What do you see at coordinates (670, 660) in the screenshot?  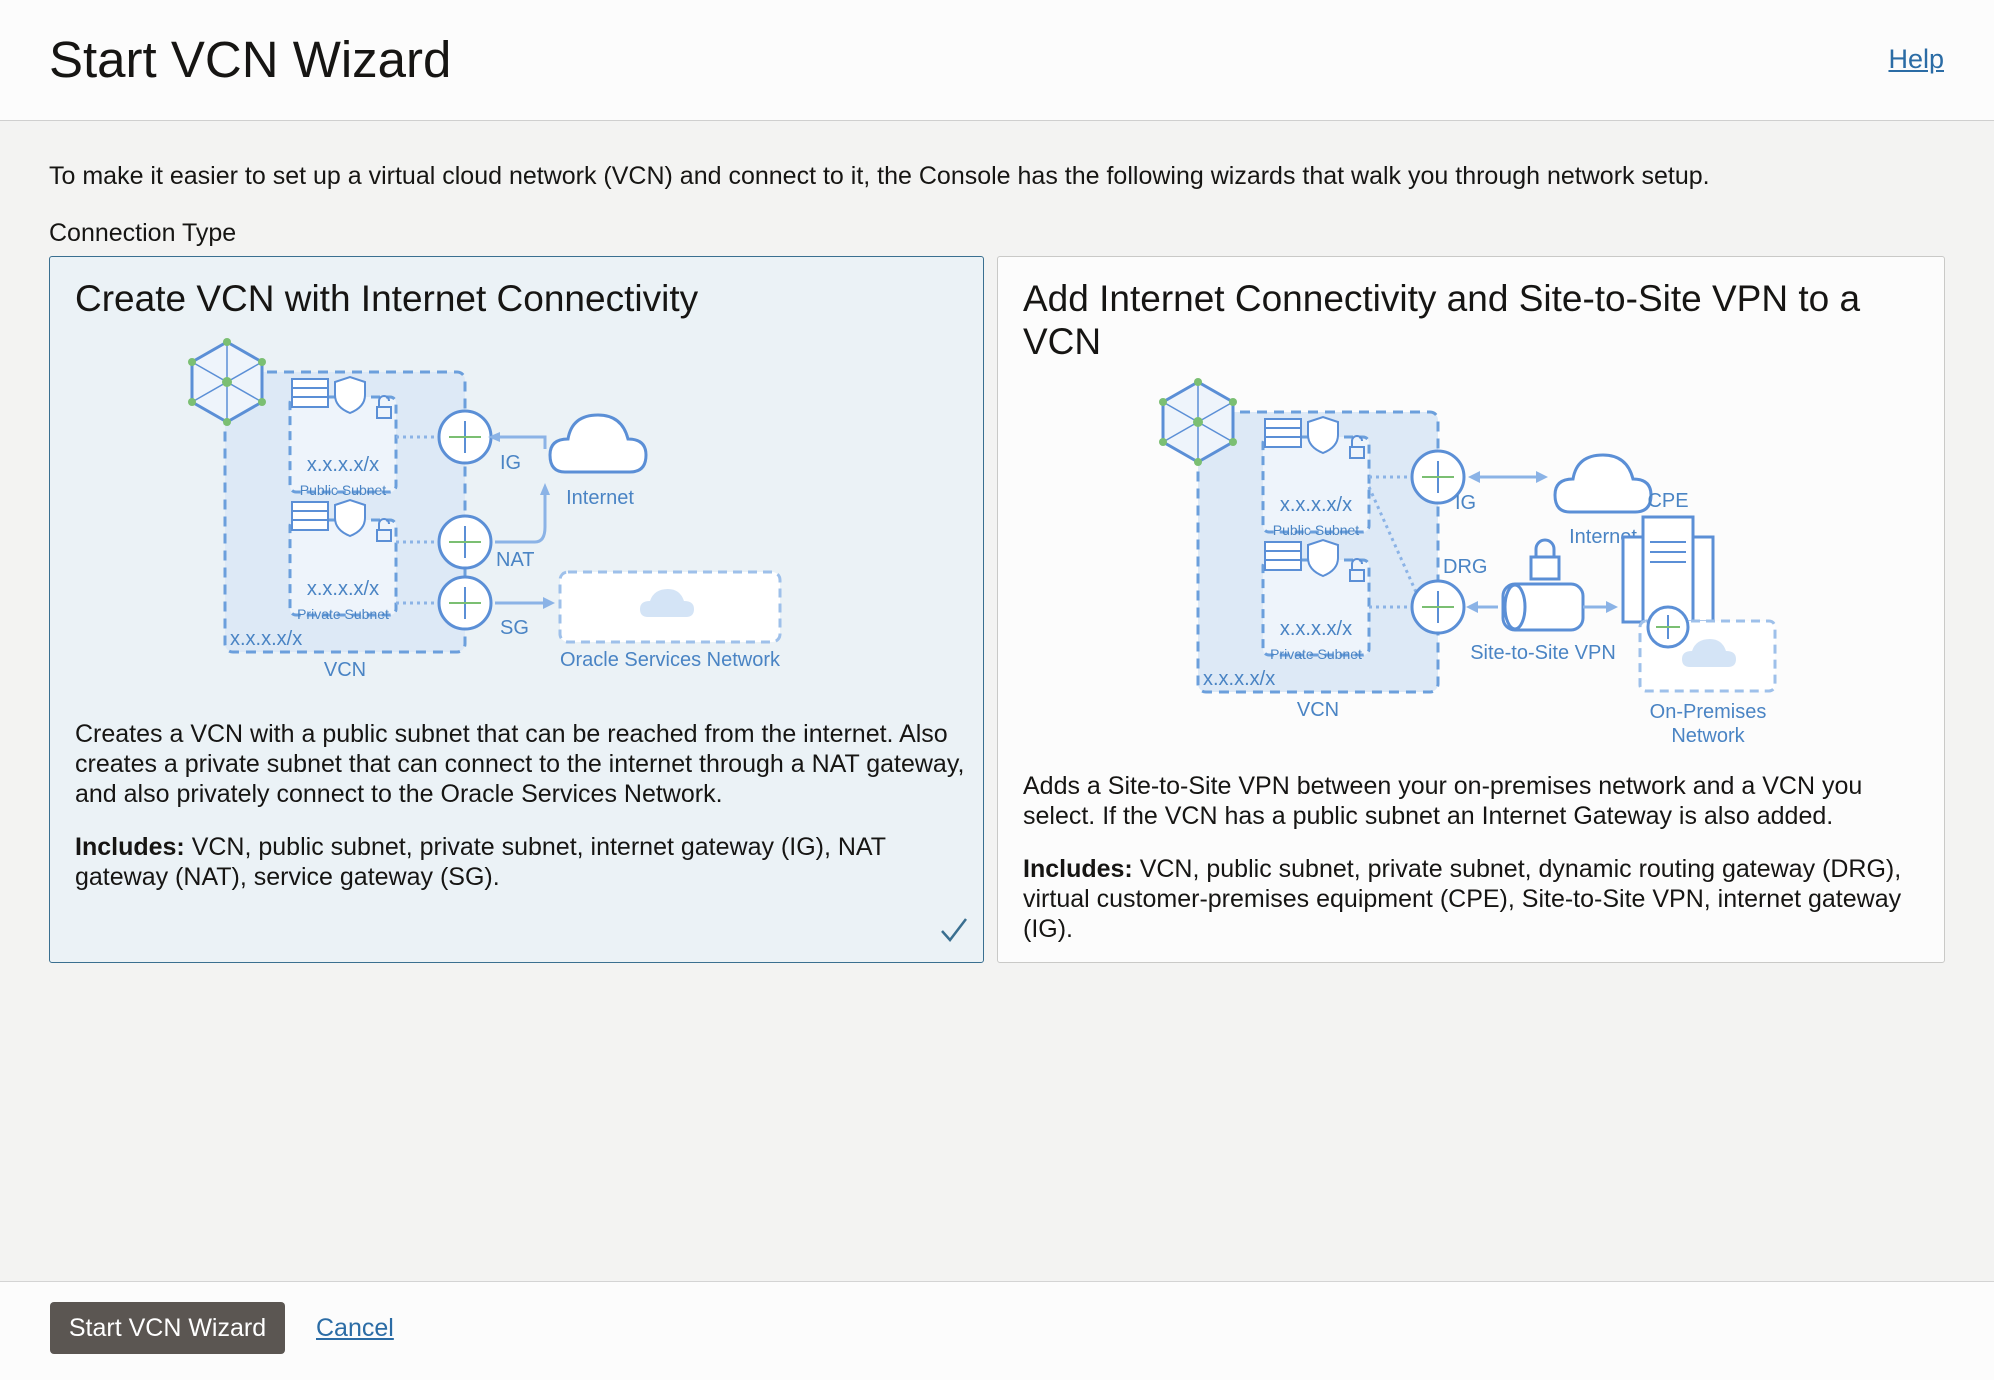 I see `oracle-services-label: Oracle Services Network` at bounding box center [670, 660].